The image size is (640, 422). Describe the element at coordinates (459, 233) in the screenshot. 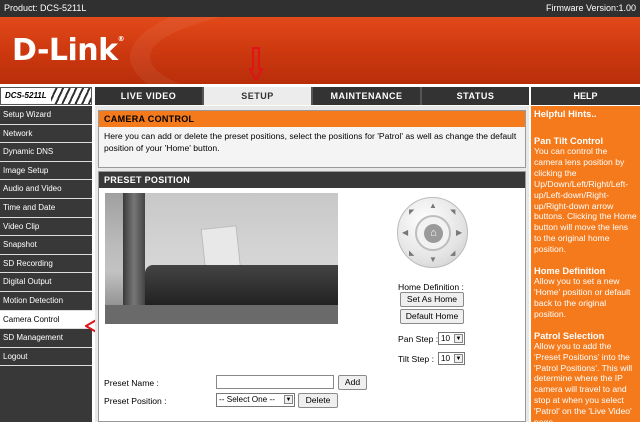

I see `arrow-right-icon: ▶` at that location.